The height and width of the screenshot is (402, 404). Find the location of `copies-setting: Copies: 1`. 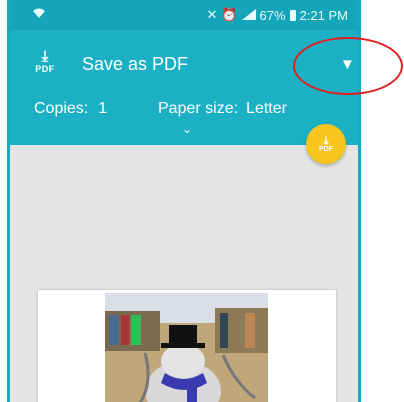

copies-setting: Copies: 1 is located at coordinates (70, 109).